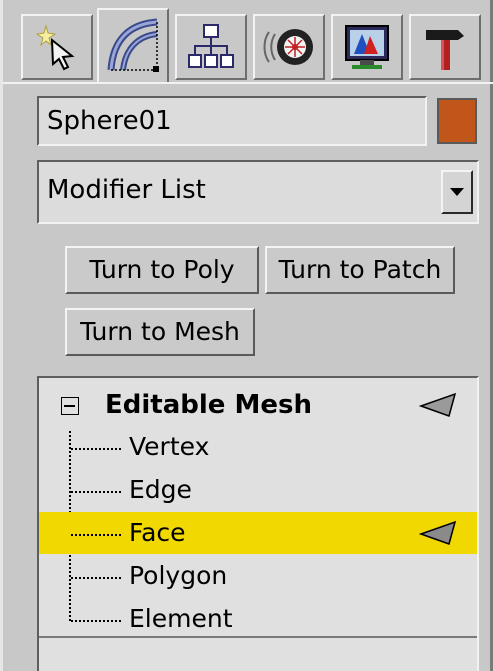 The image size is (493, 671). Describe the element at coordinates (208, 405) in the screenshot. I see `stack-item-label: Editable Mesh` at that location.